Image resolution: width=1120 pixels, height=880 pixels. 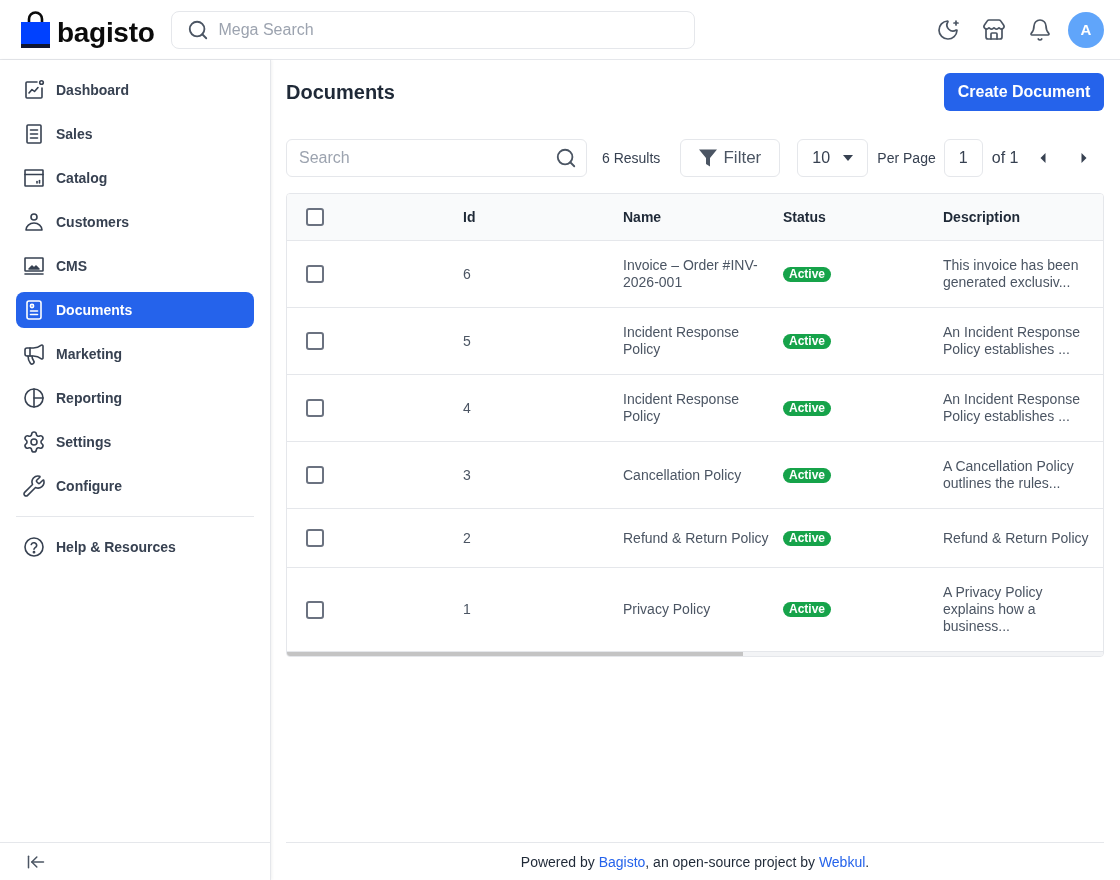 I want to click on sidebar-item: Reporting, so click(x=135, y=398).